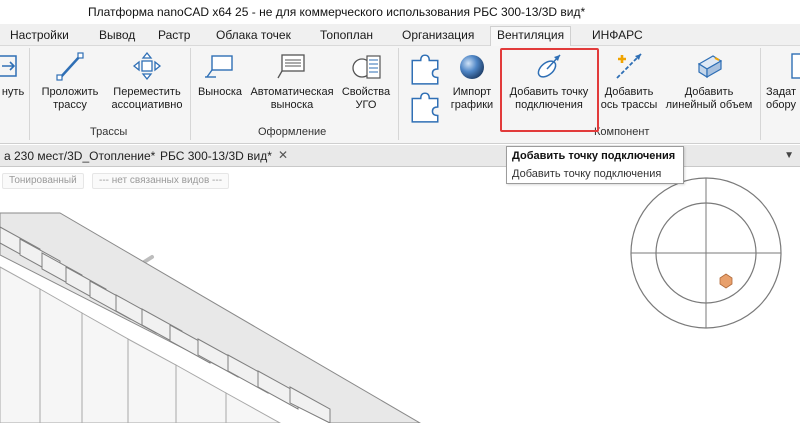 The width and height of the screenshot is (800, 423). I want to click on add-route-axis-button: Добавить ось трассы, so click(629, 81).